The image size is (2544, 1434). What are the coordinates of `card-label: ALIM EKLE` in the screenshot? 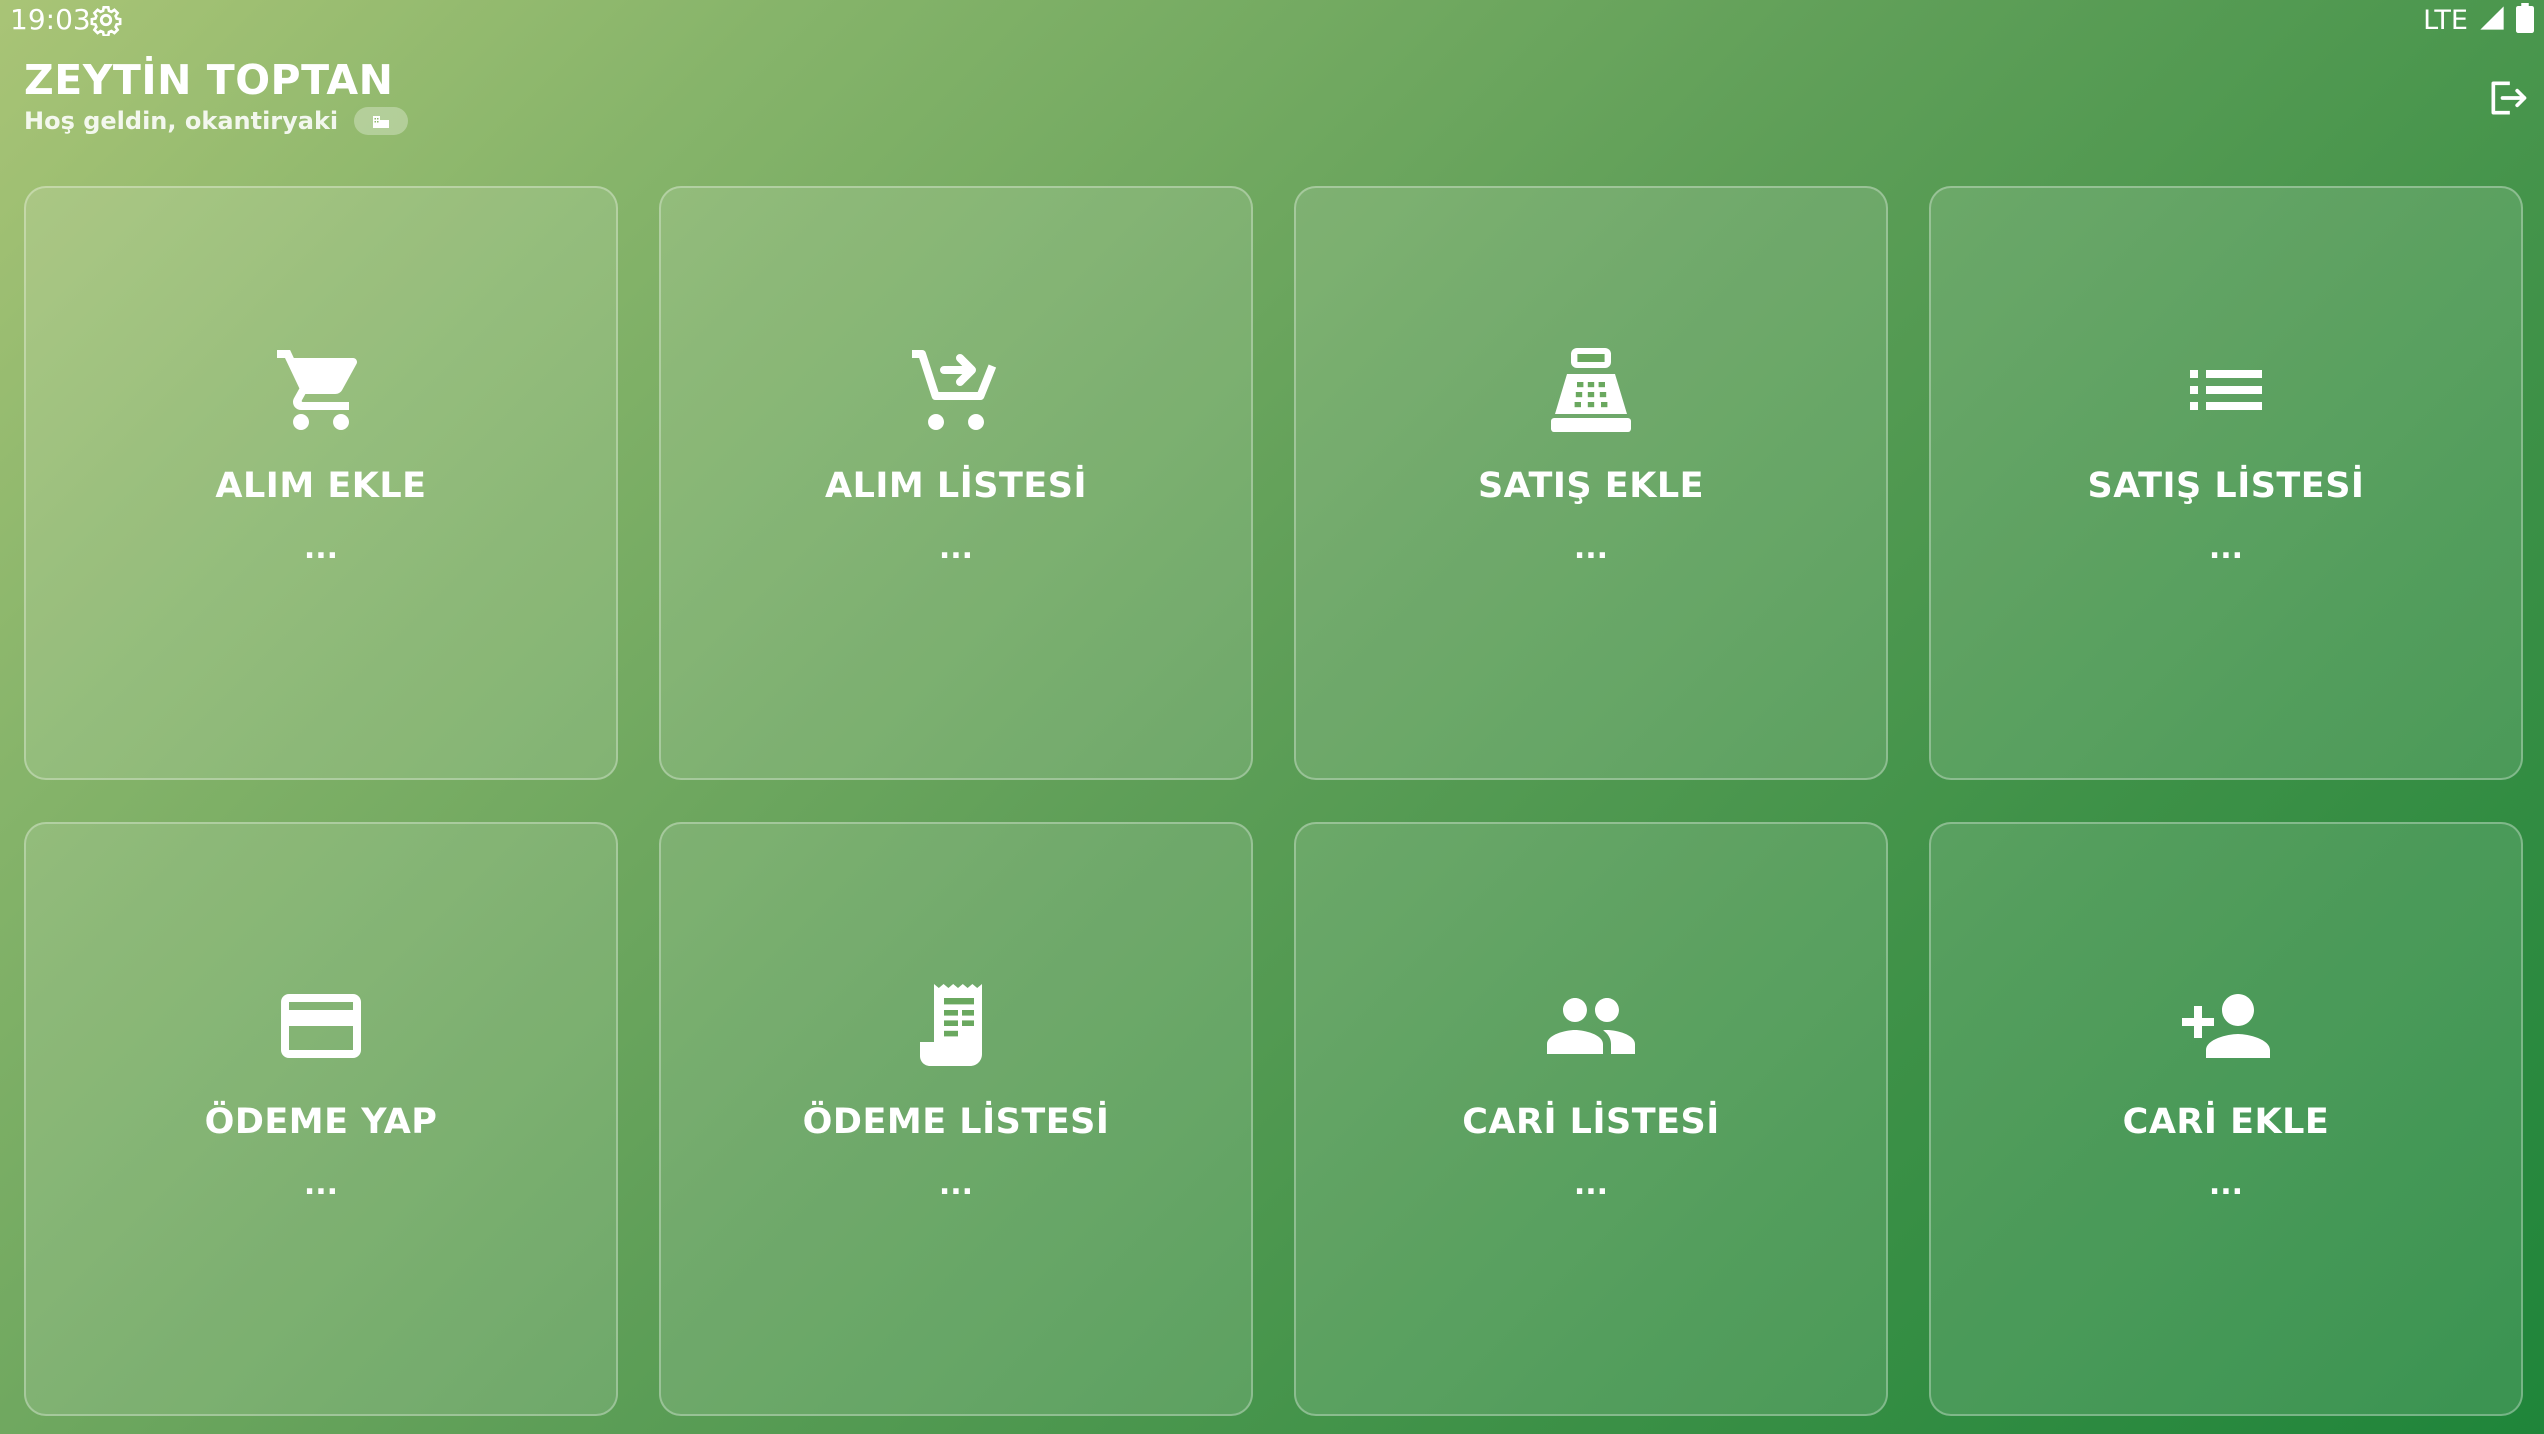 It's located at (321, 486).